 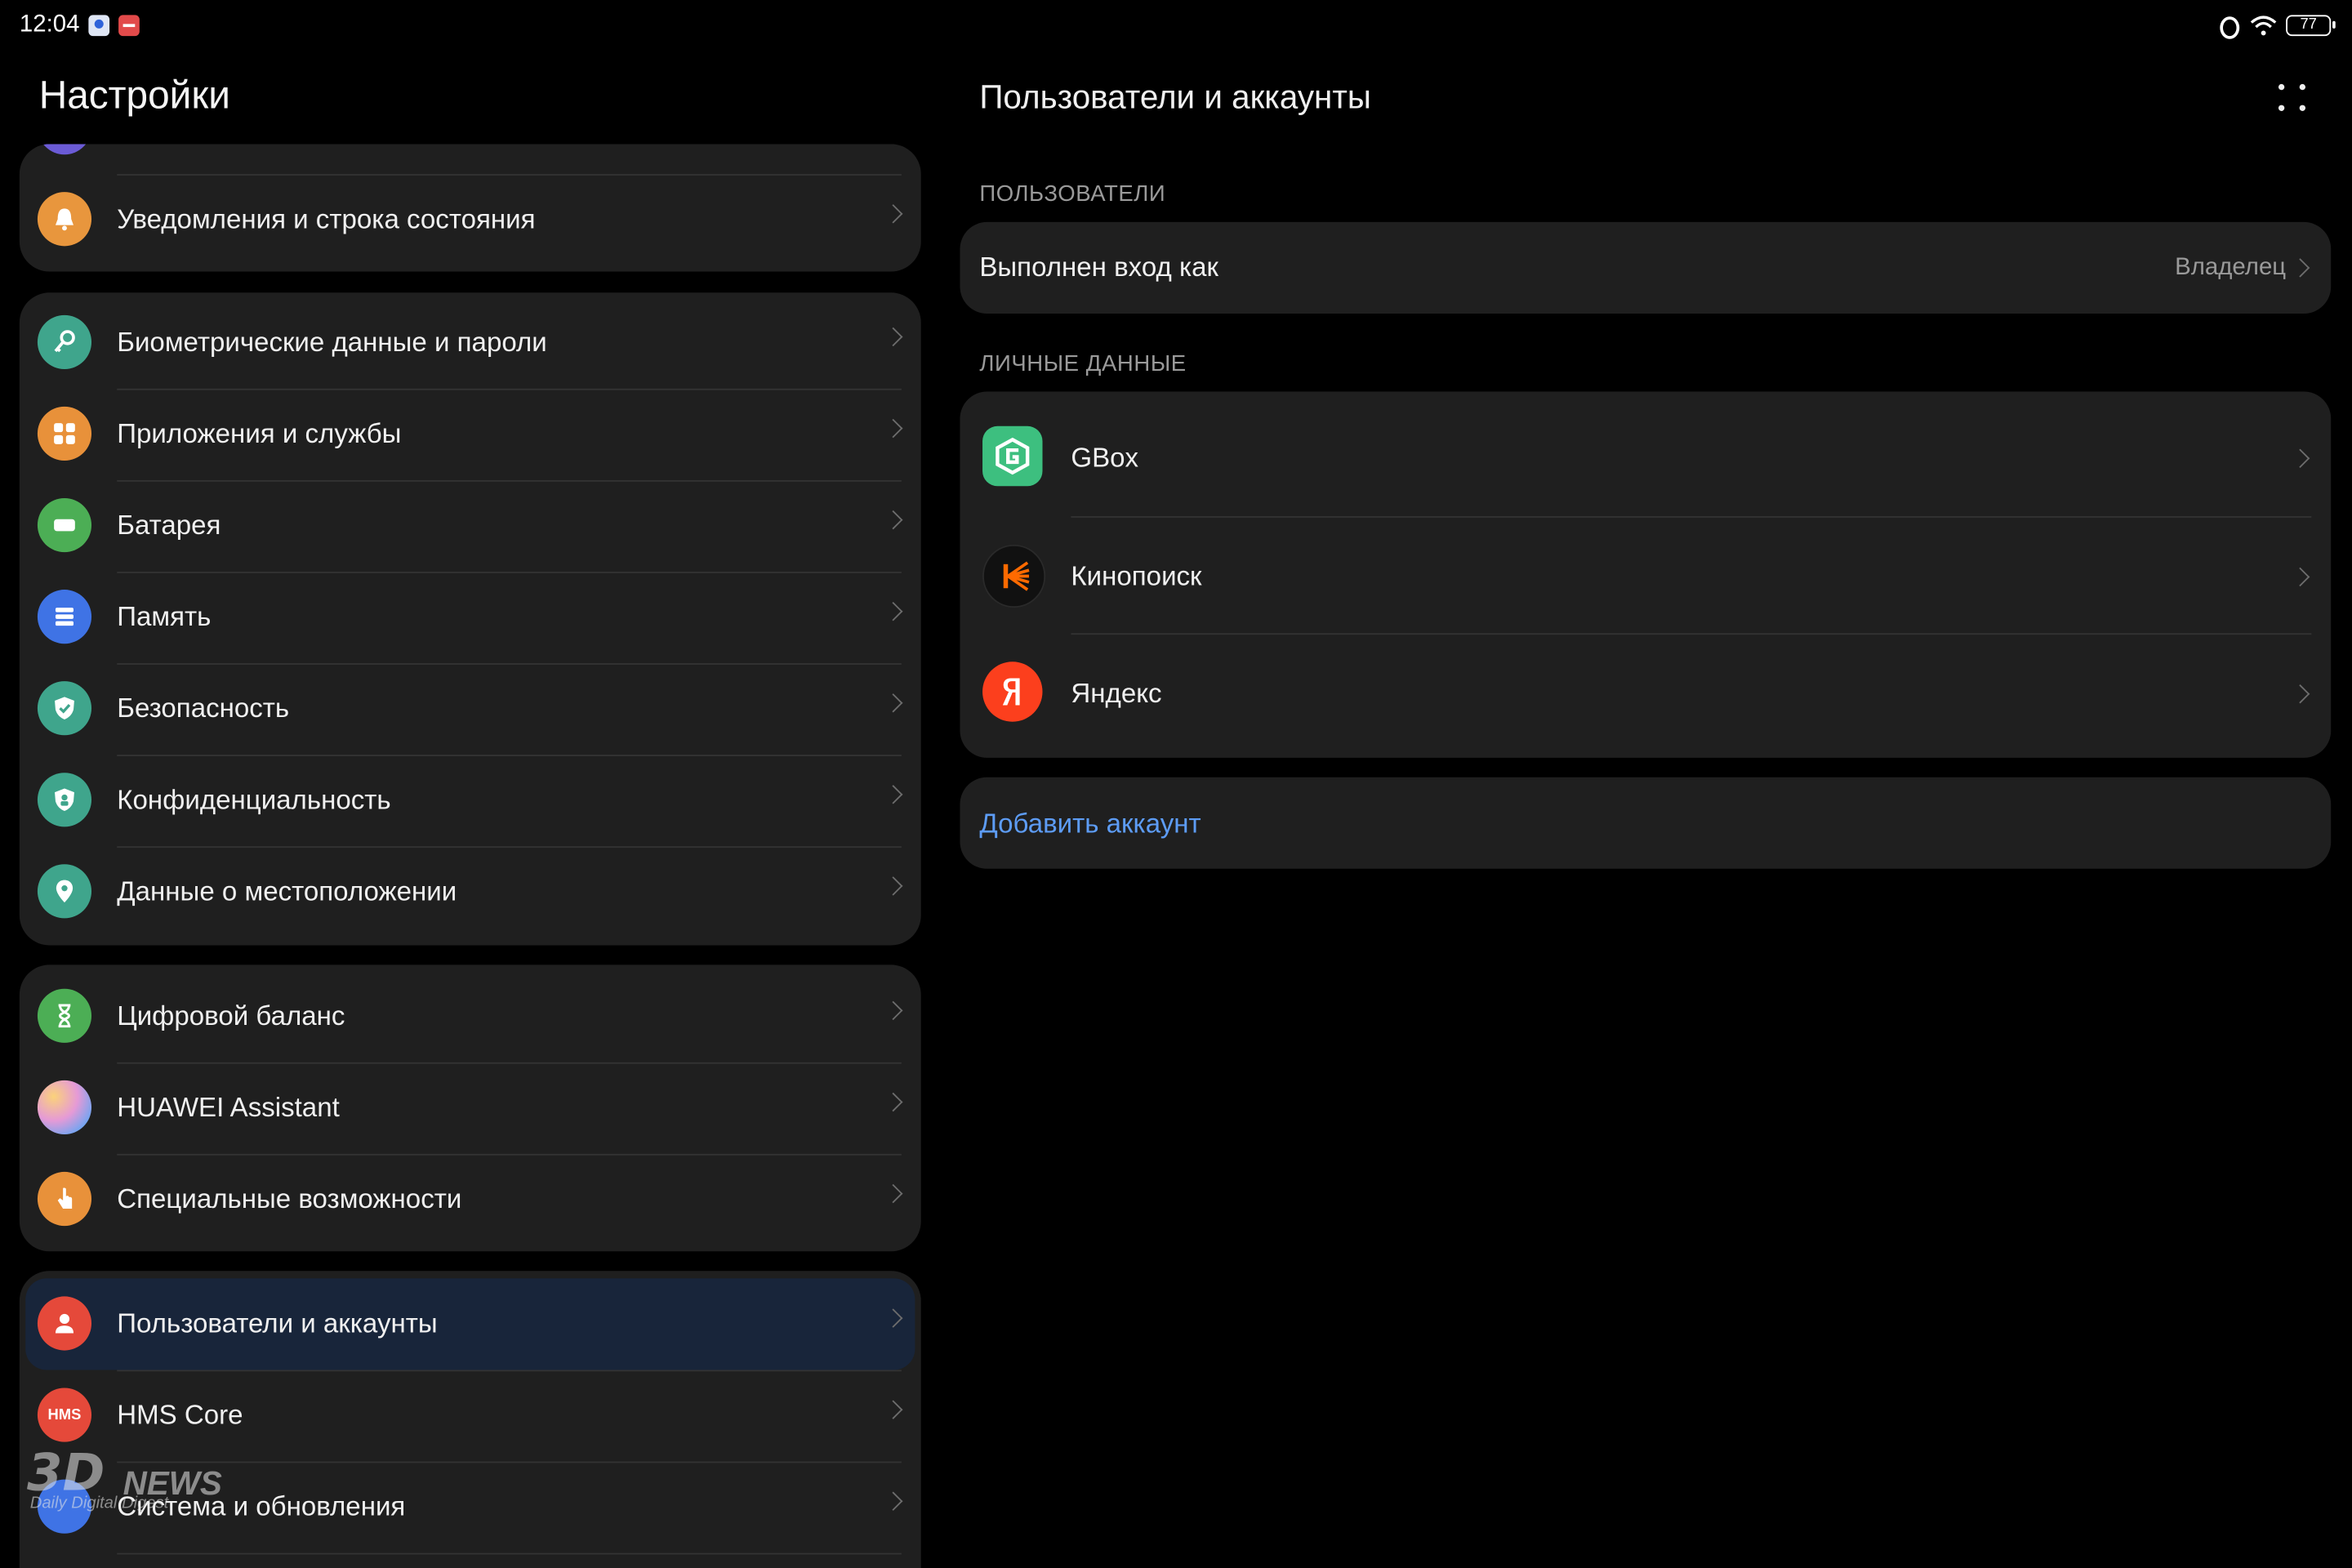 I want to click on user-icon, so click(x=64, y=1323).